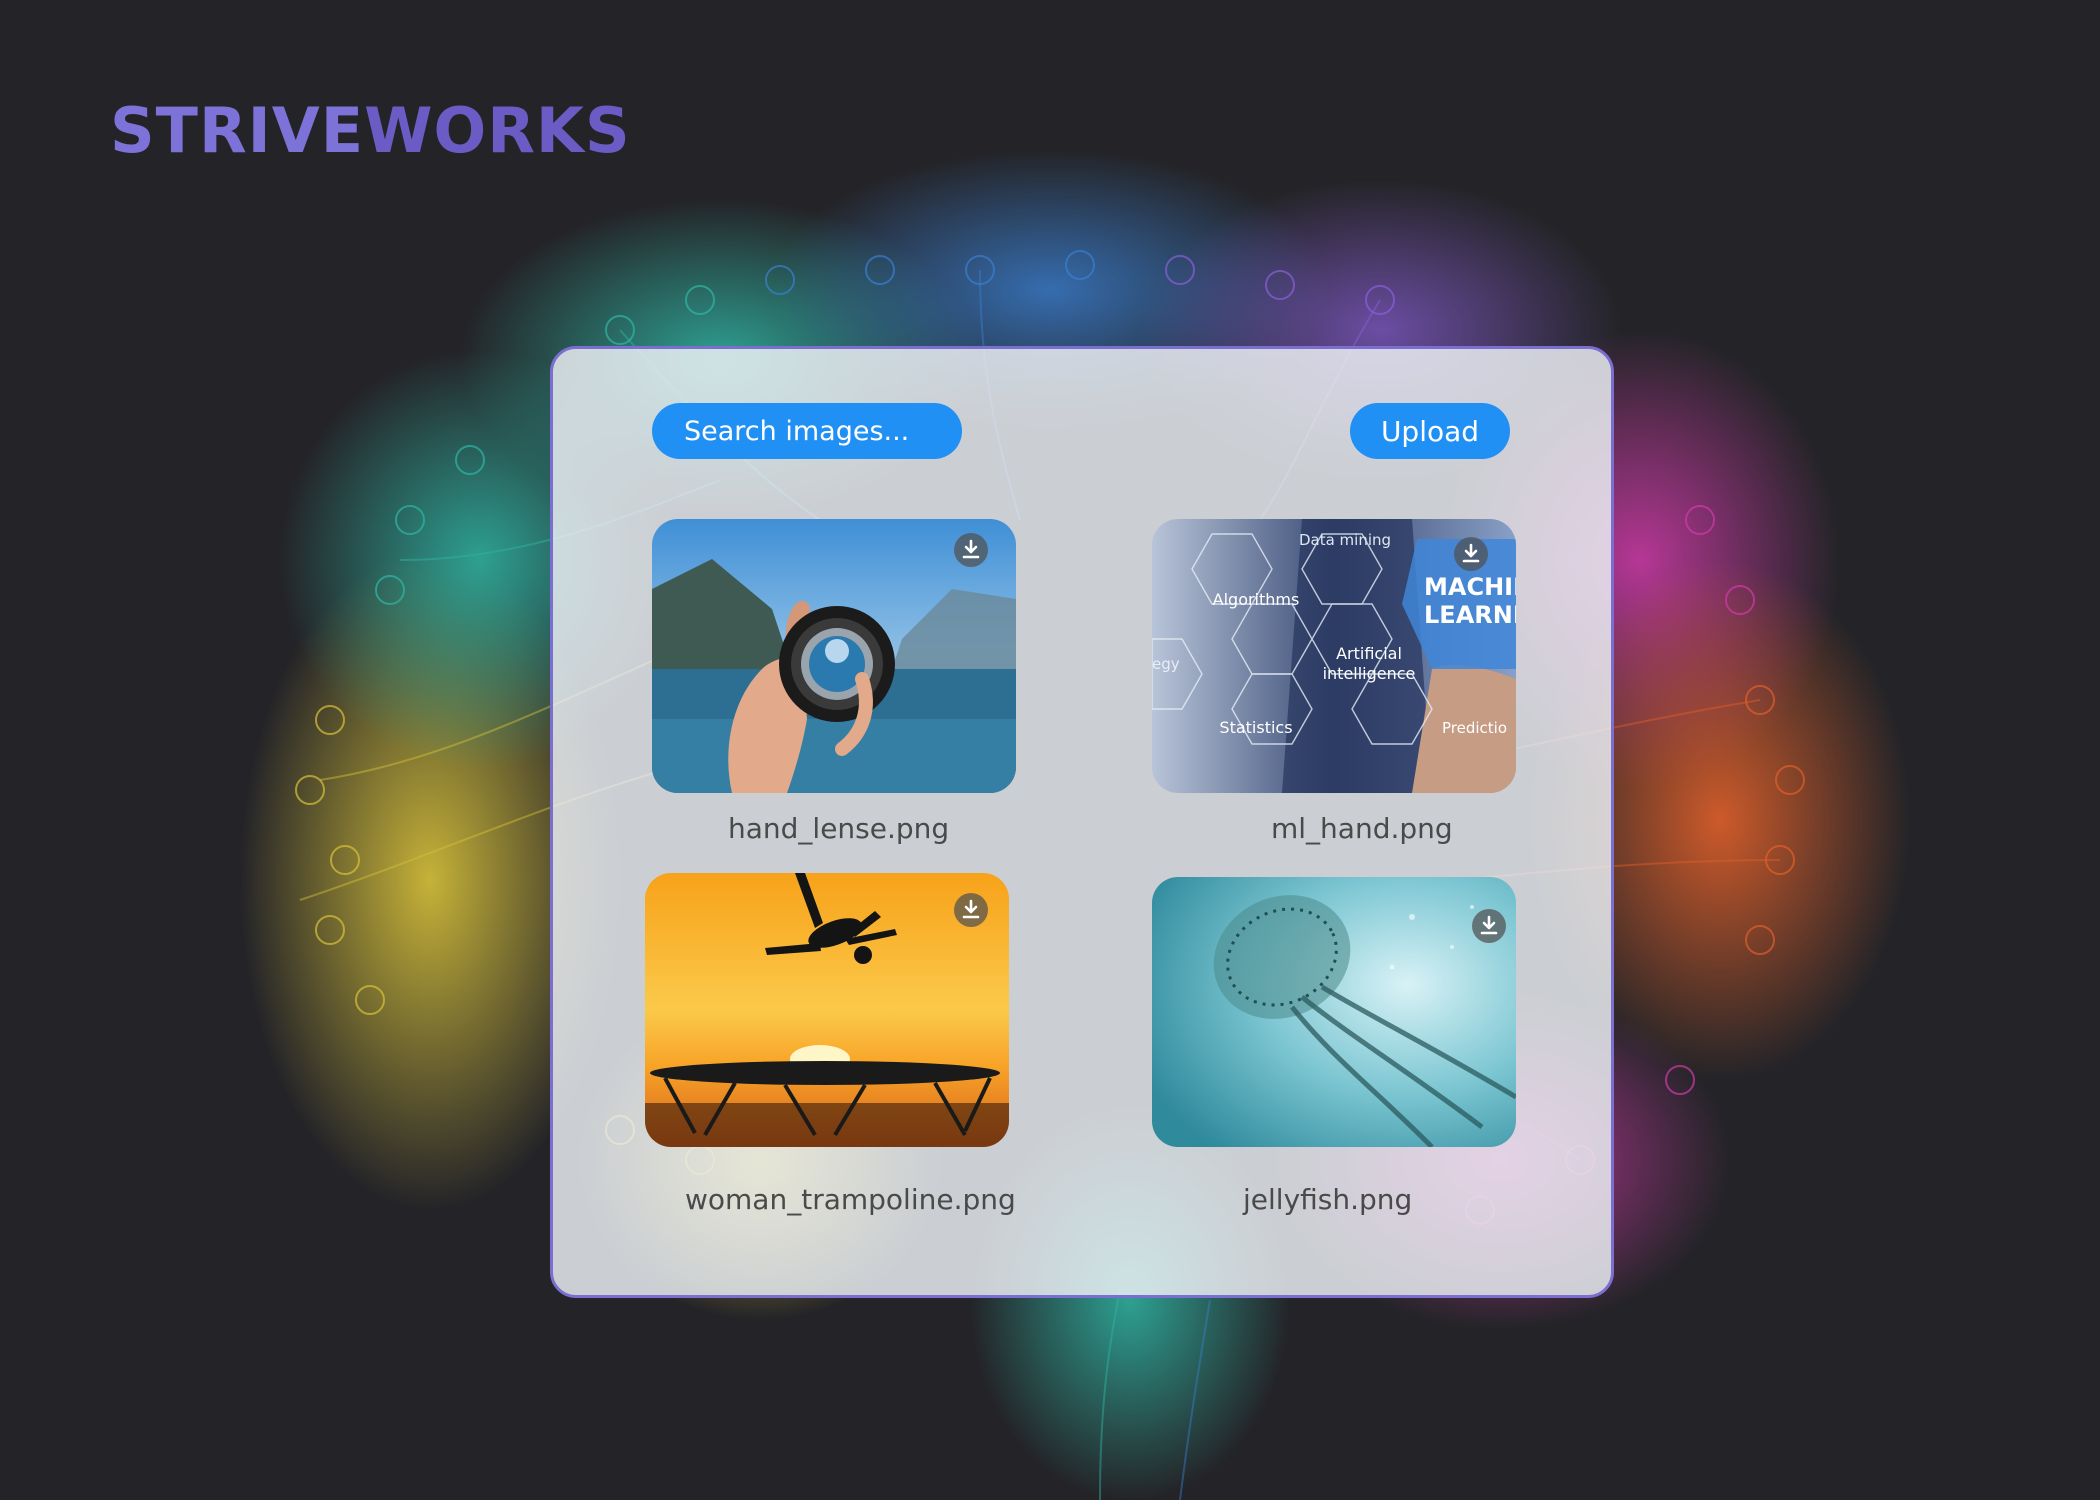  Describe the element at coordinates (1474, 728) in the screenshot. I see `svg-text: Predictio` at that location.